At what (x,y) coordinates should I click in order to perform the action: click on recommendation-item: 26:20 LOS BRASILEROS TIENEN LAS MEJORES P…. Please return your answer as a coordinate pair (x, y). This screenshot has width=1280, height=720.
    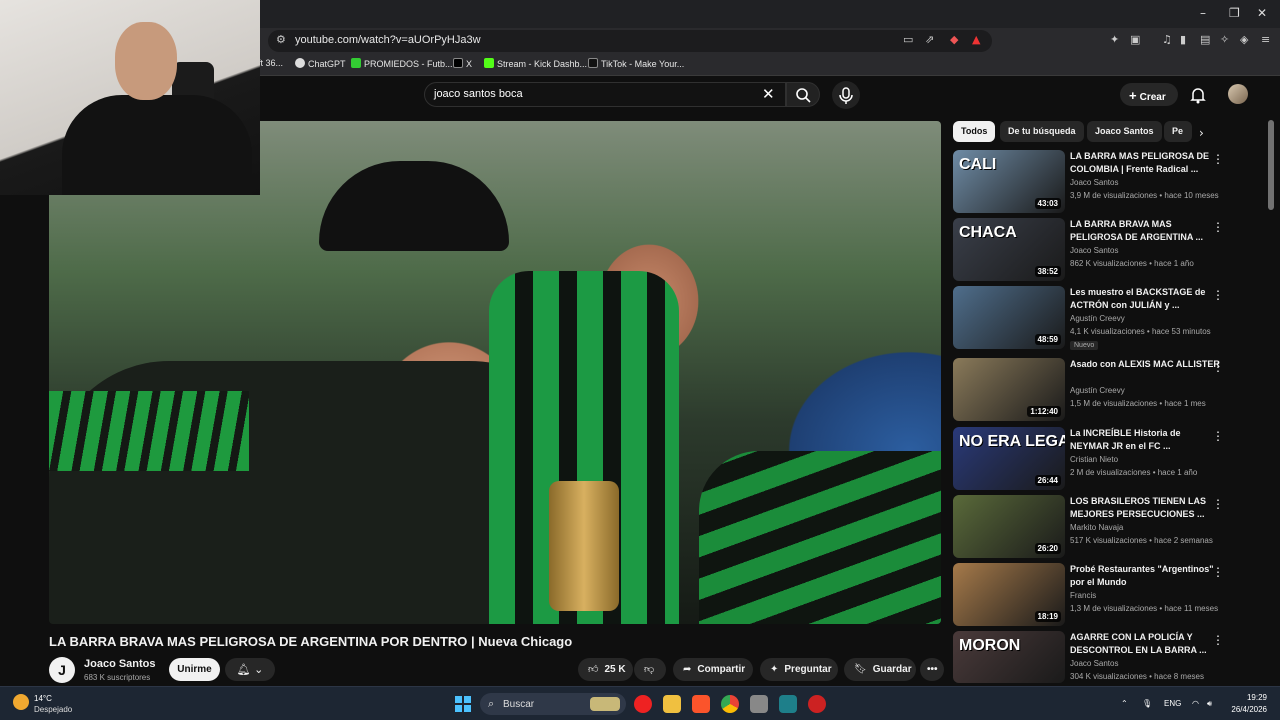
    Looking at the image, I should click on (1109, 527).